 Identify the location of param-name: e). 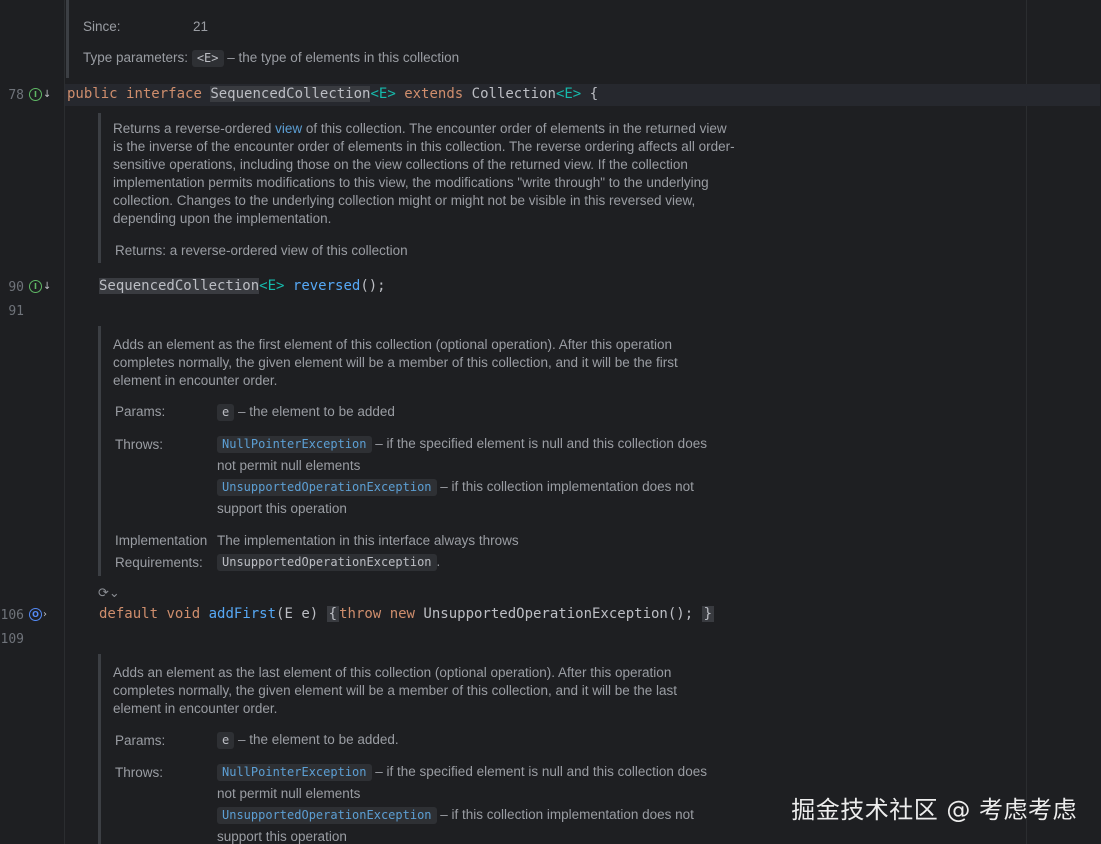
(310, 614).